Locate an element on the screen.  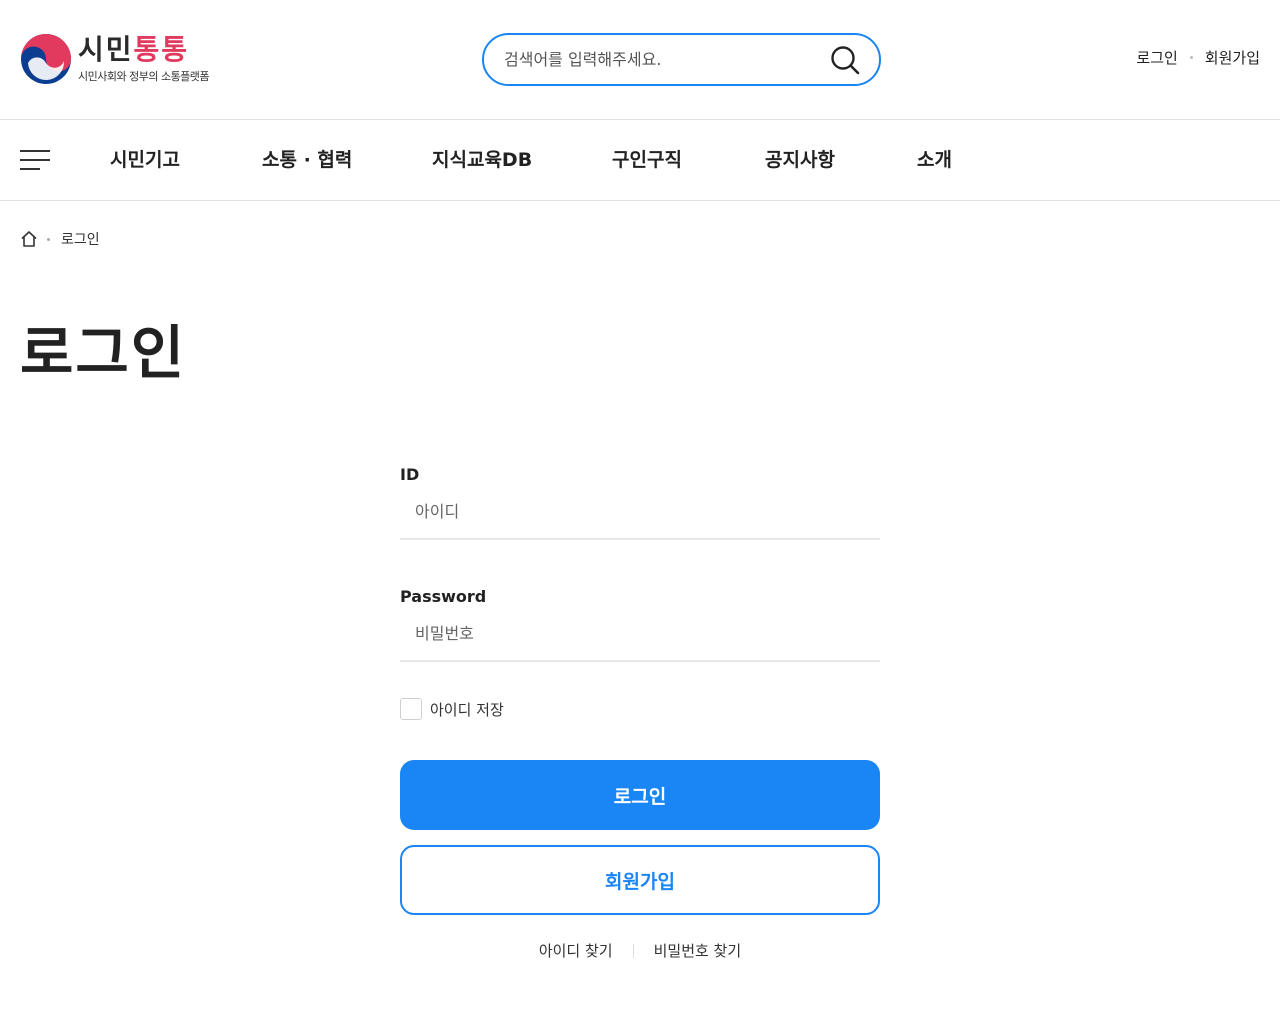
page-title: 로그인 is located at coordinates (103, 353).